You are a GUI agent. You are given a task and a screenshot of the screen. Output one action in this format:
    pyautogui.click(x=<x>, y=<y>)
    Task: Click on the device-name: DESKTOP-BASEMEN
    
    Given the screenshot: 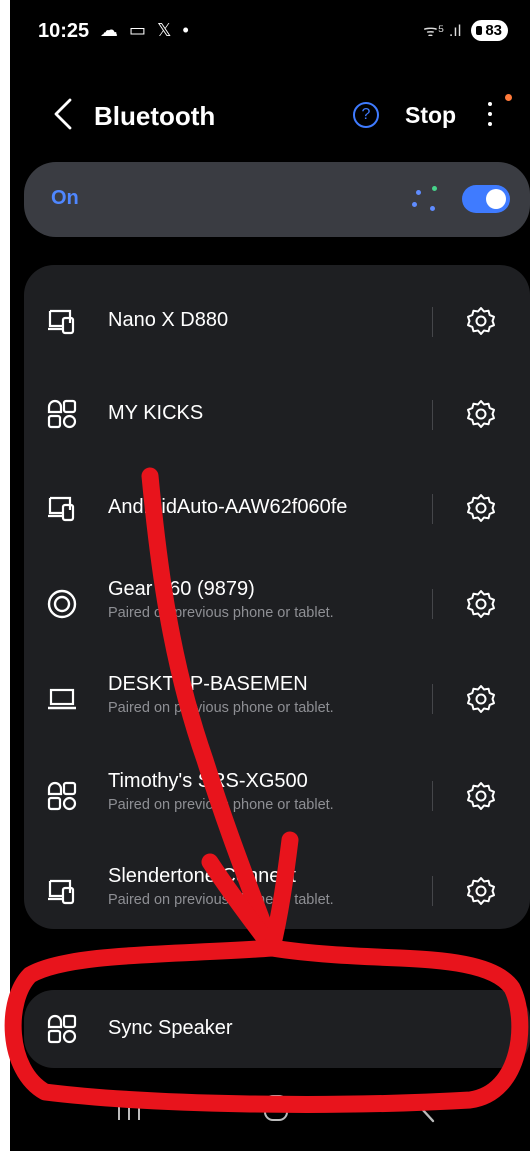 What is the action you would take?
    pyautogui.click(x=208, y=684)
    